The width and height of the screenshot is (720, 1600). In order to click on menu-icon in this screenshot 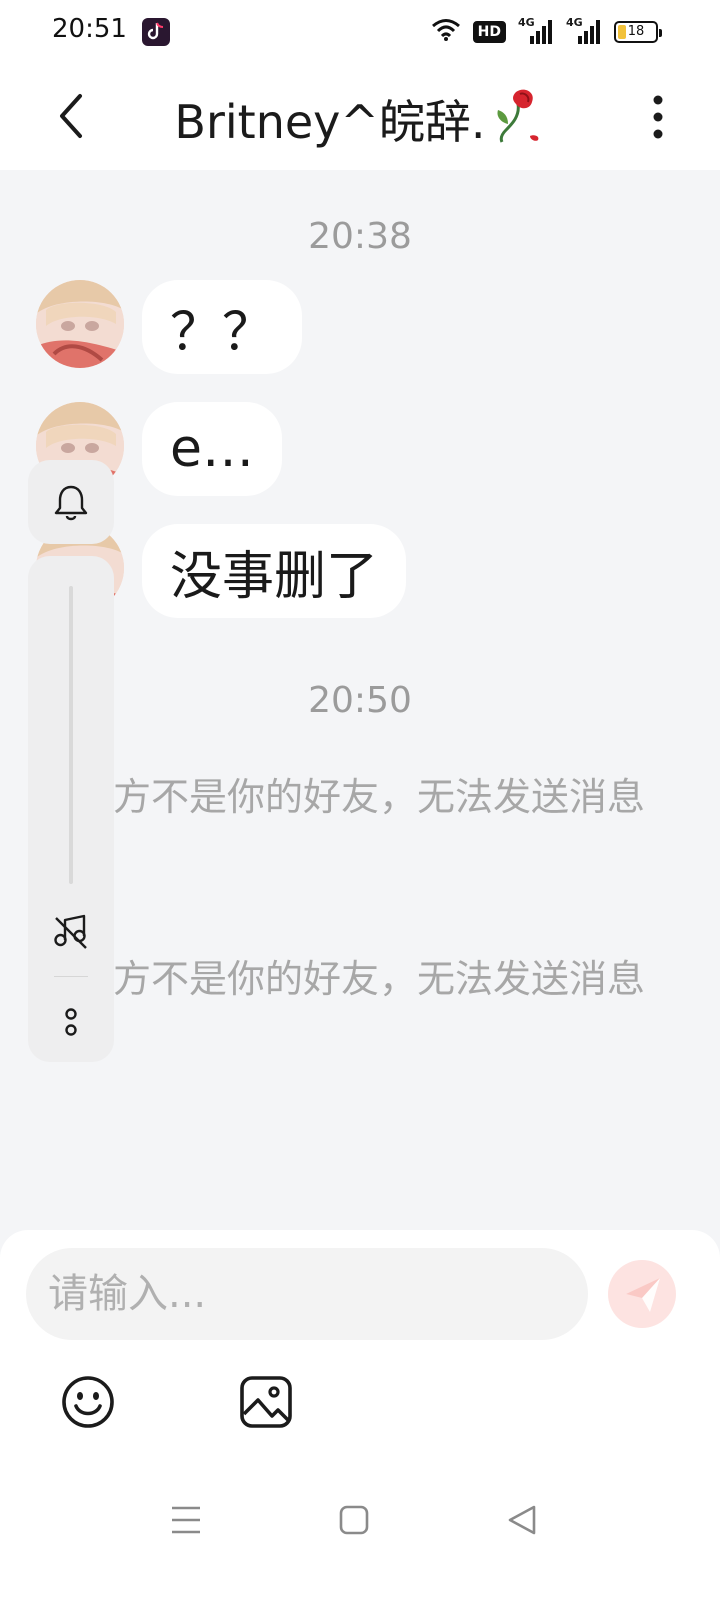, I will do `click(186, 1520)`.